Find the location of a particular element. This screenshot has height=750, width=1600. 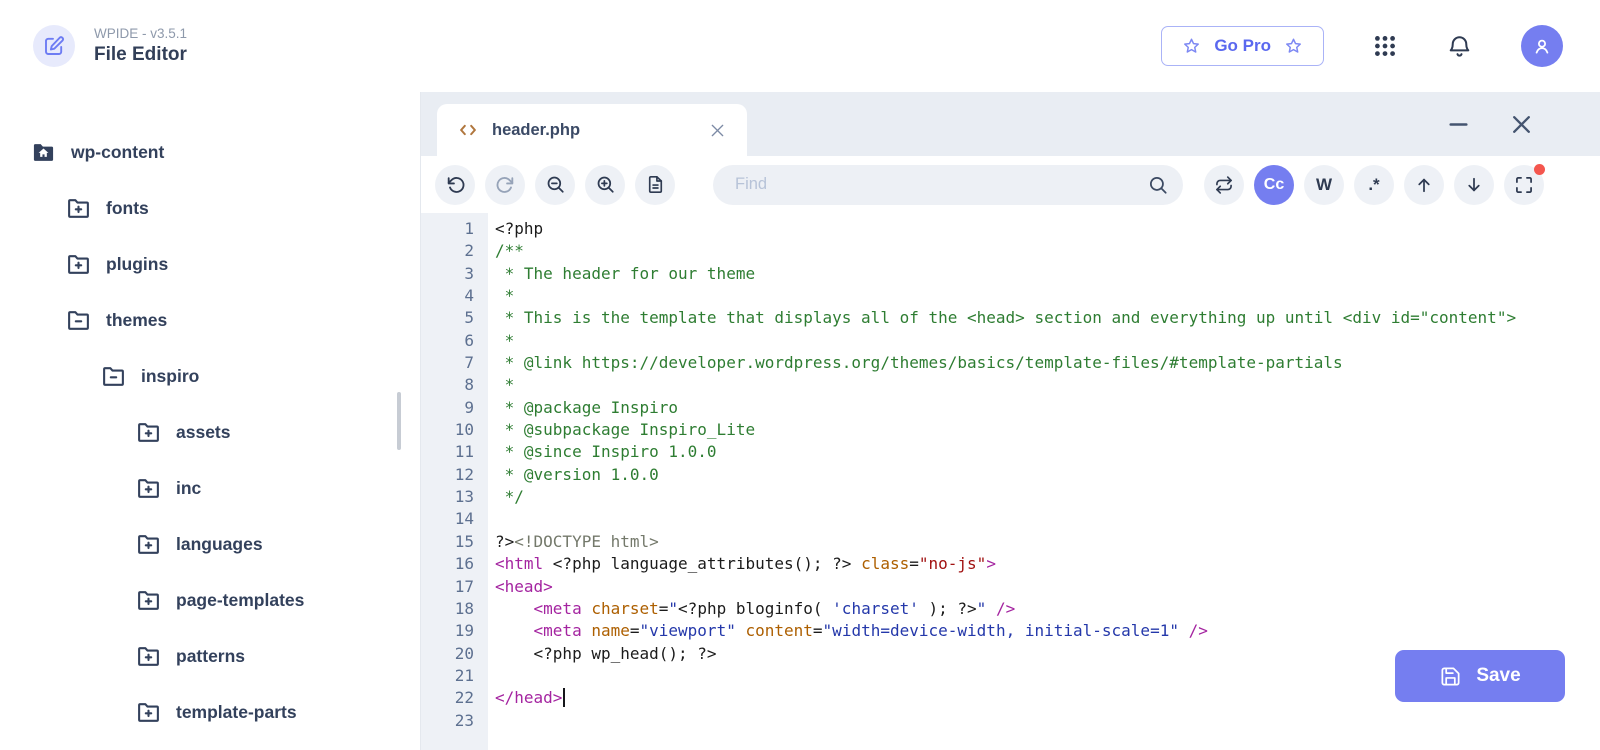

next-match-button is located at coordinates (1474, 184).